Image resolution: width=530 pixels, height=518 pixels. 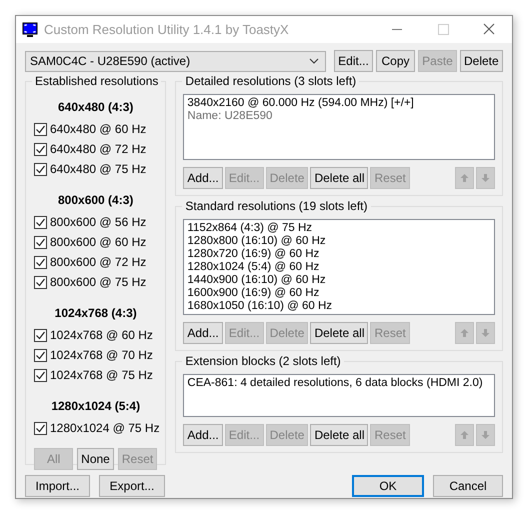 What do you see at coordinates (95, 107) in the screenshot?
I see `group-heading: 640x480 (4:3)` at bounding box center [95, 107].